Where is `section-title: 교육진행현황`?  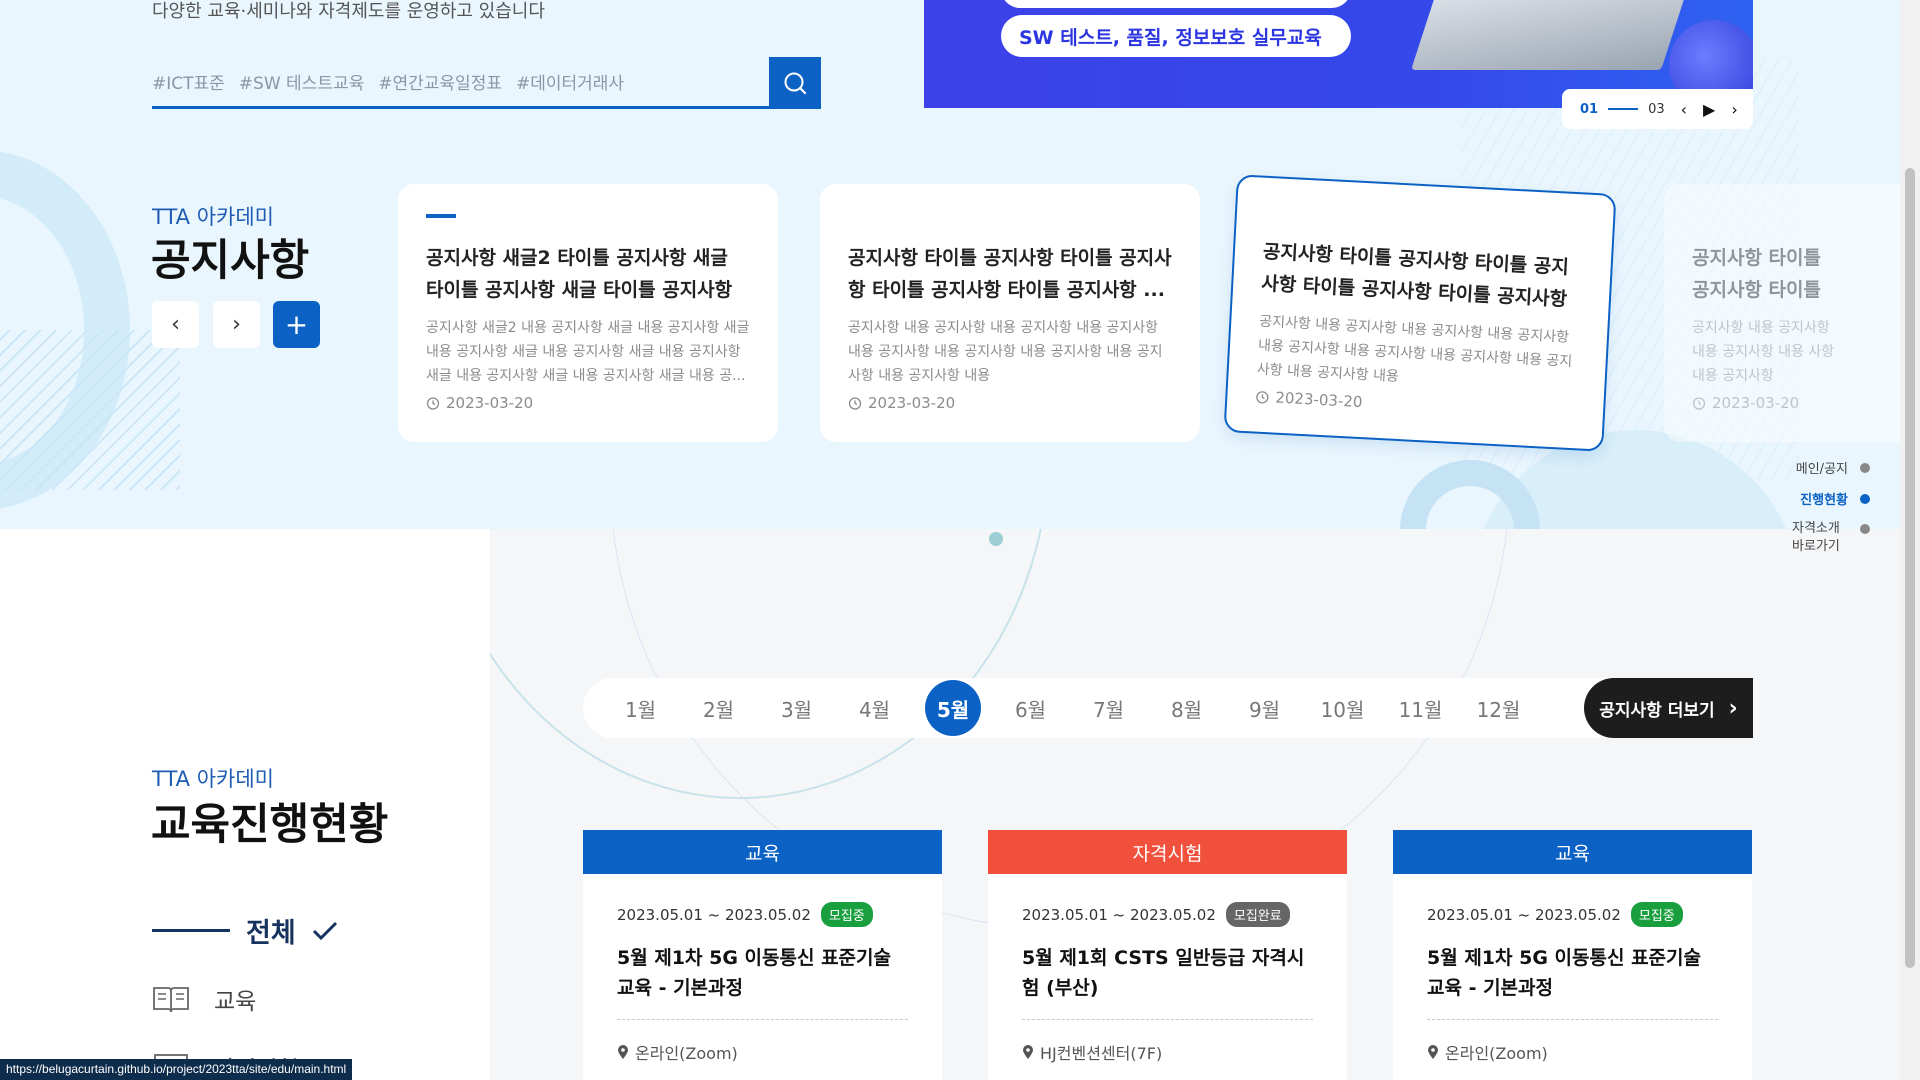
section-title: 교육진행현황 is located at coordinates (270, 825).